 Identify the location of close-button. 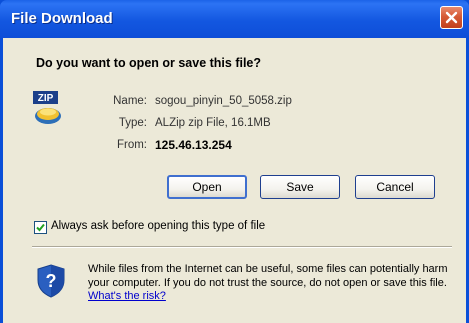
(451, 17).